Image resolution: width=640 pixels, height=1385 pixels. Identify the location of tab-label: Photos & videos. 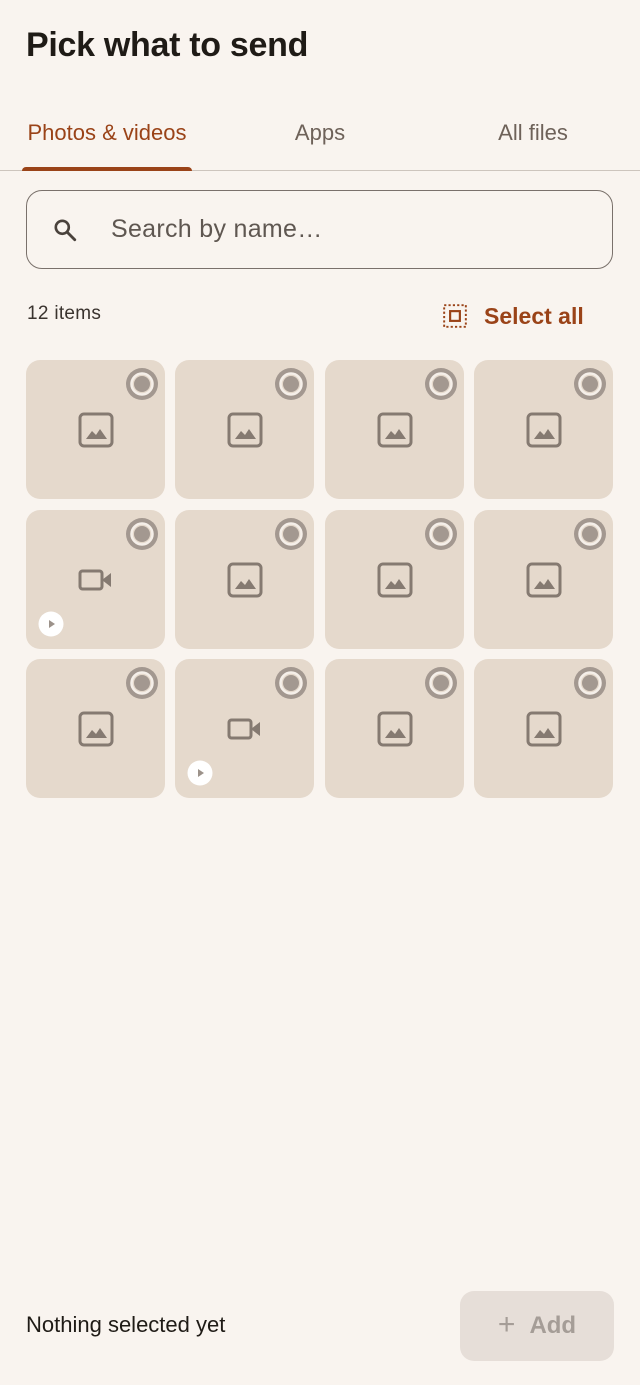
(107, 132).